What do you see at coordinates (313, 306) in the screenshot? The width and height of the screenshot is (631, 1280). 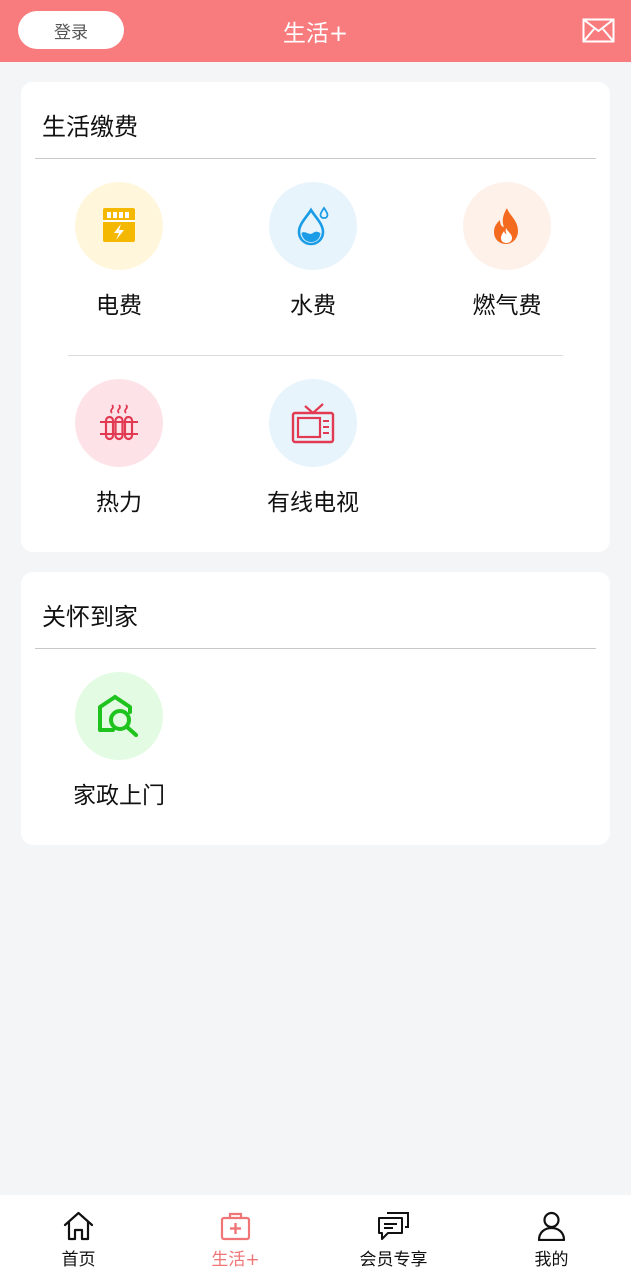 I see `pay-item-label: 水费` at bounding box center [313, 306].